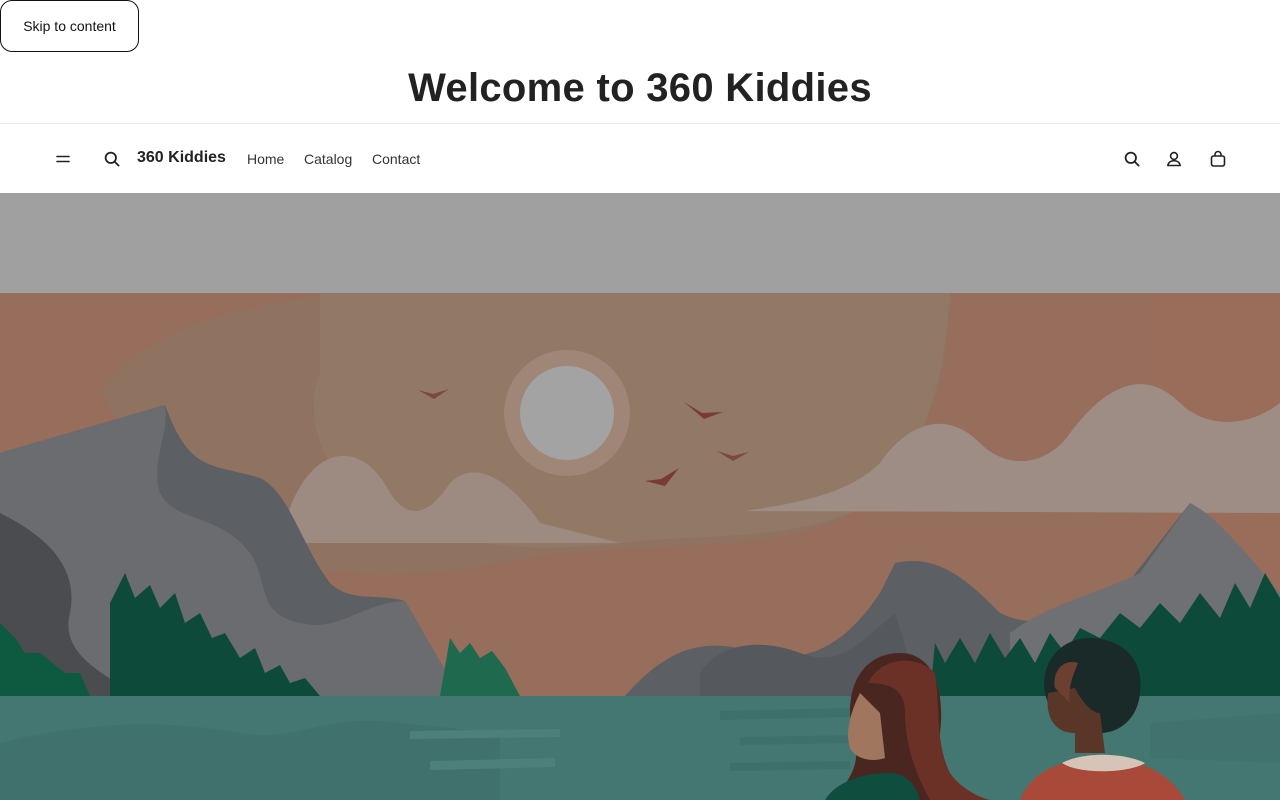 This screenshot has width=1280, height=800. Describe the element at coordinates (640, 243) in the screenshot. I see `hero-top-band` at that location.